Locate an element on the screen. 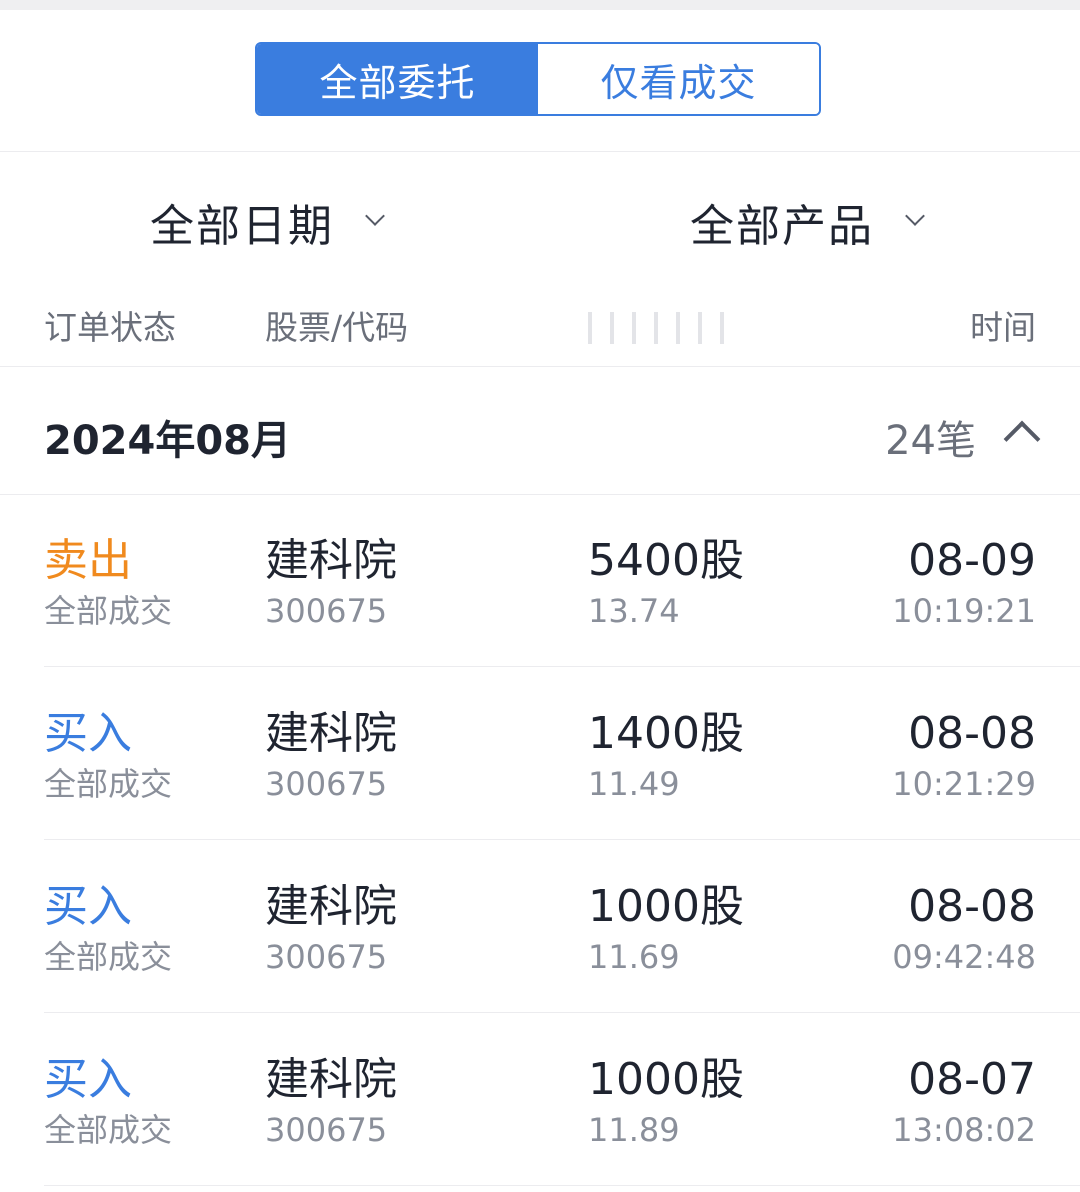  order-date: 08-07 is located at coordinates (972, 1079).